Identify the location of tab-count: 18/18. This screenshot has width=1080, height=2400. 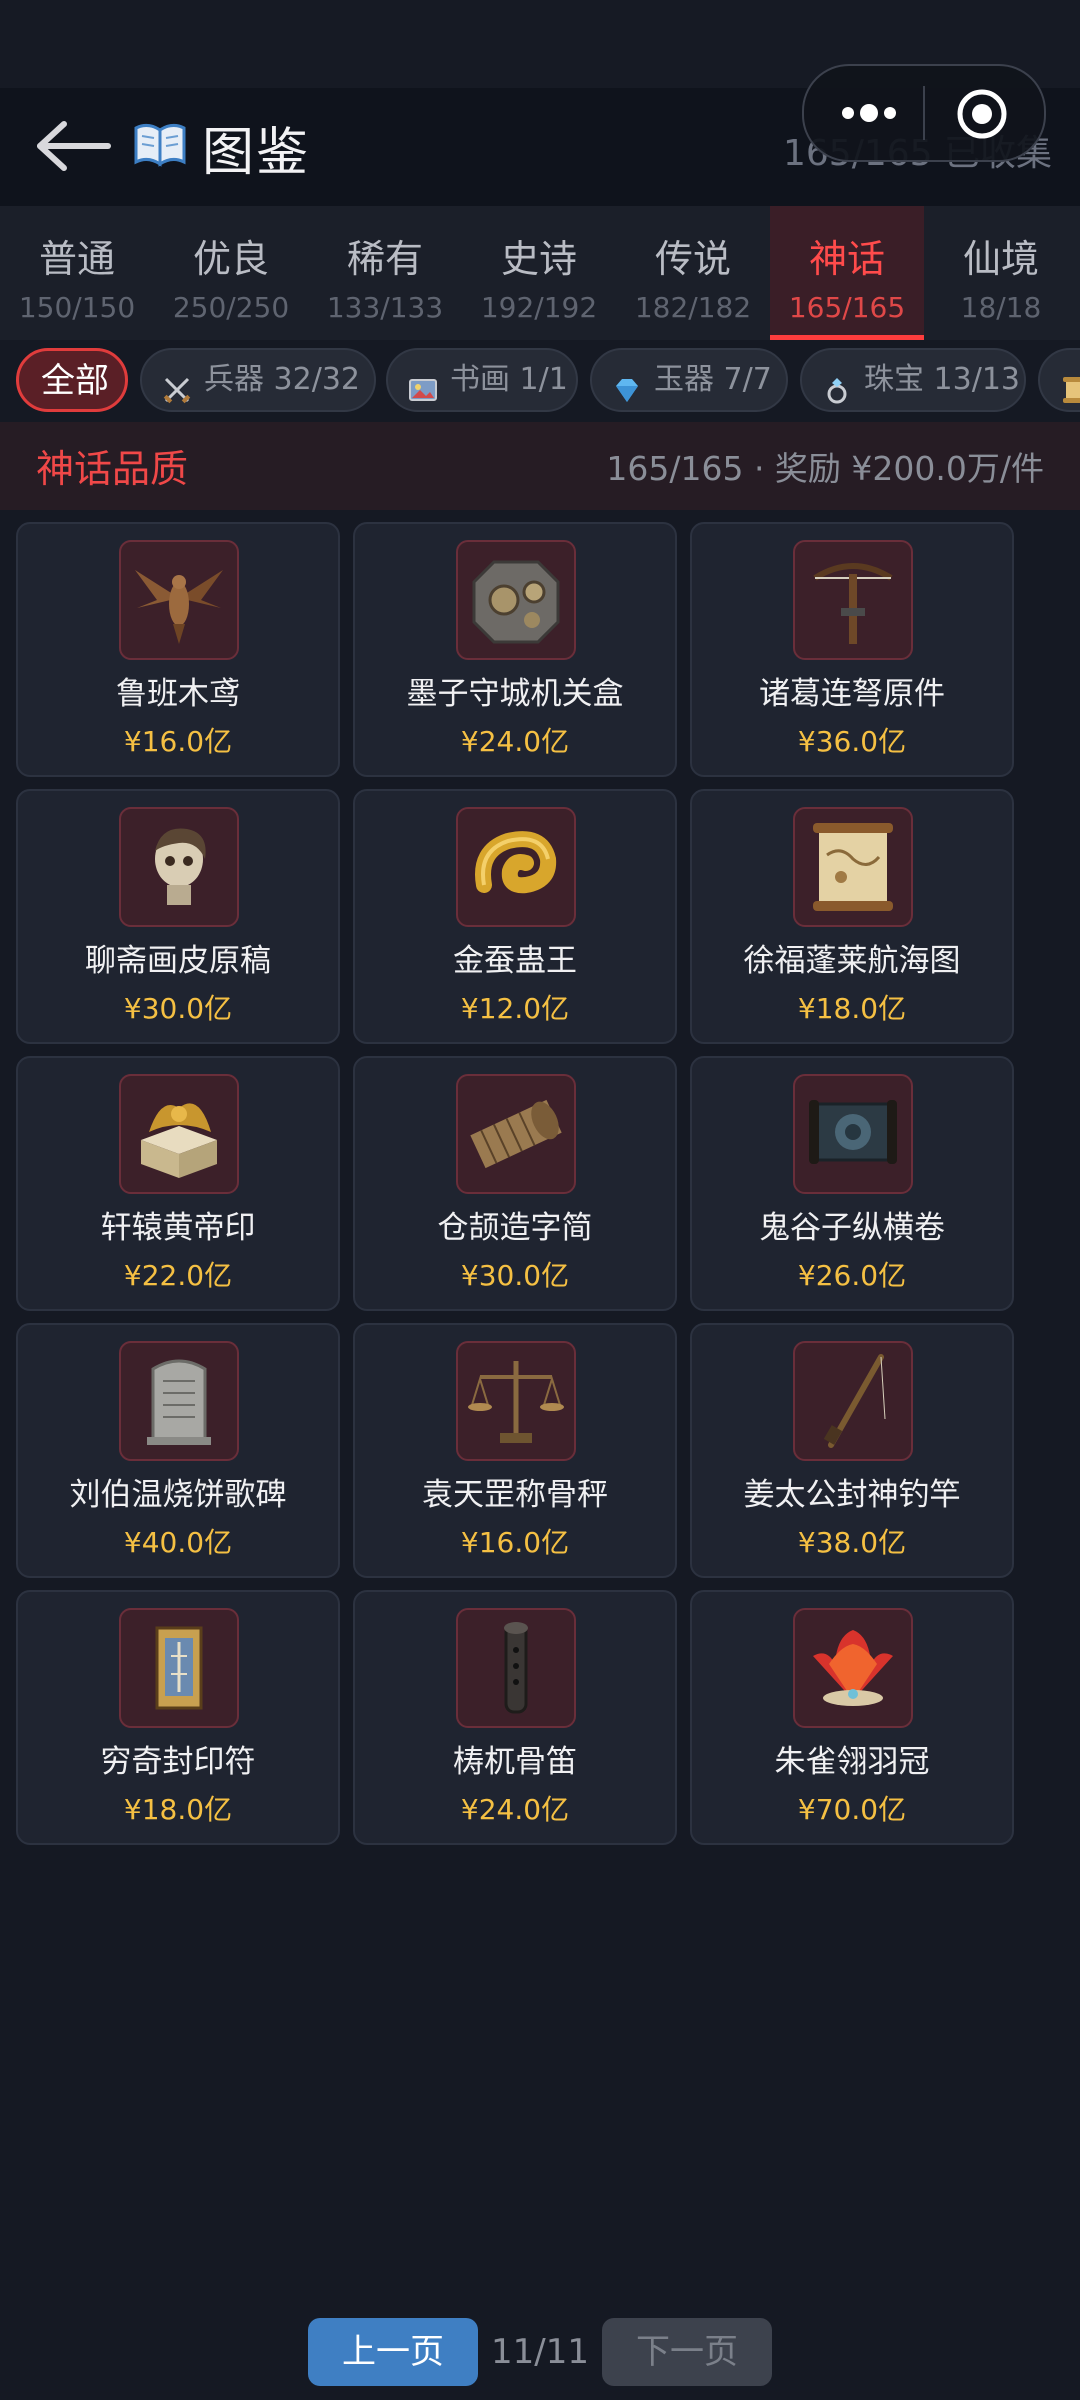
(1001, 307).